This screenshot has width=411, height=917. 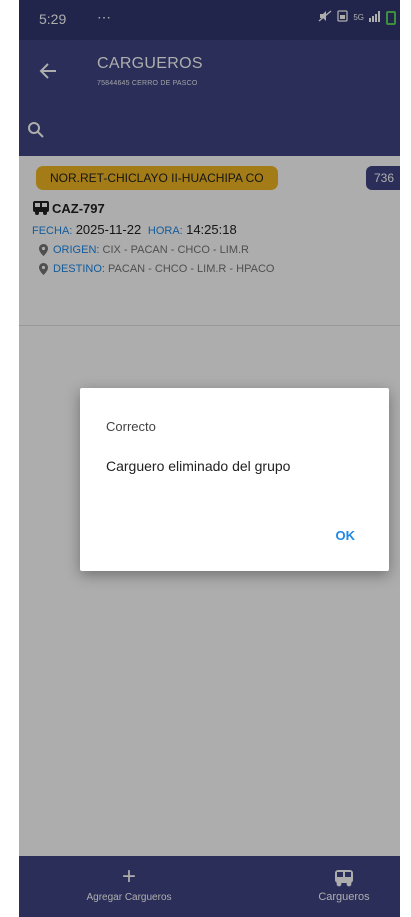 What do you see at coordinates (346, 535) in the screenshot?
I see `ok-button: OK` at bounding box center [346, 535].